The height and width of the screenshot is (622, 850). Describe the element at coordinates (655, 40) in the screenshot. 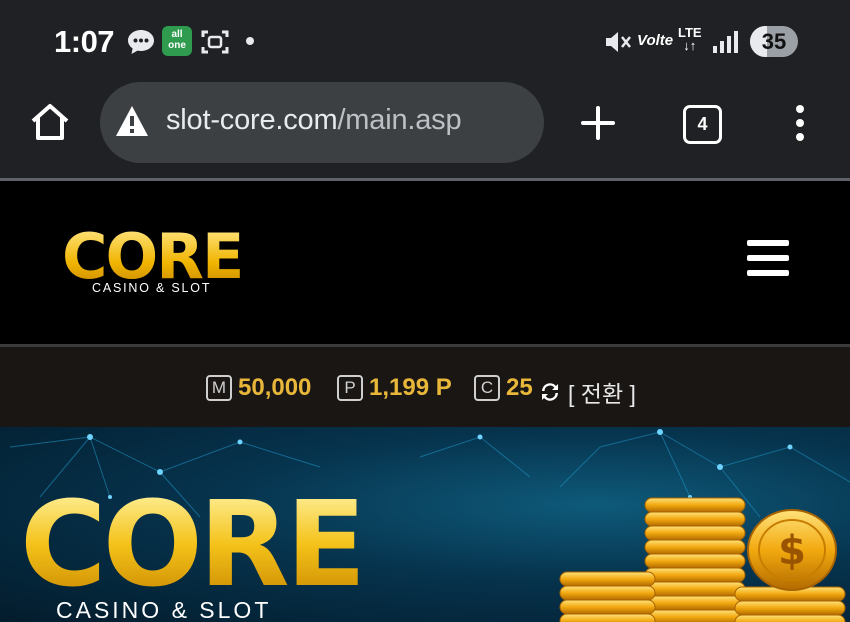

I see `volte-indicator: Volte` at that location.